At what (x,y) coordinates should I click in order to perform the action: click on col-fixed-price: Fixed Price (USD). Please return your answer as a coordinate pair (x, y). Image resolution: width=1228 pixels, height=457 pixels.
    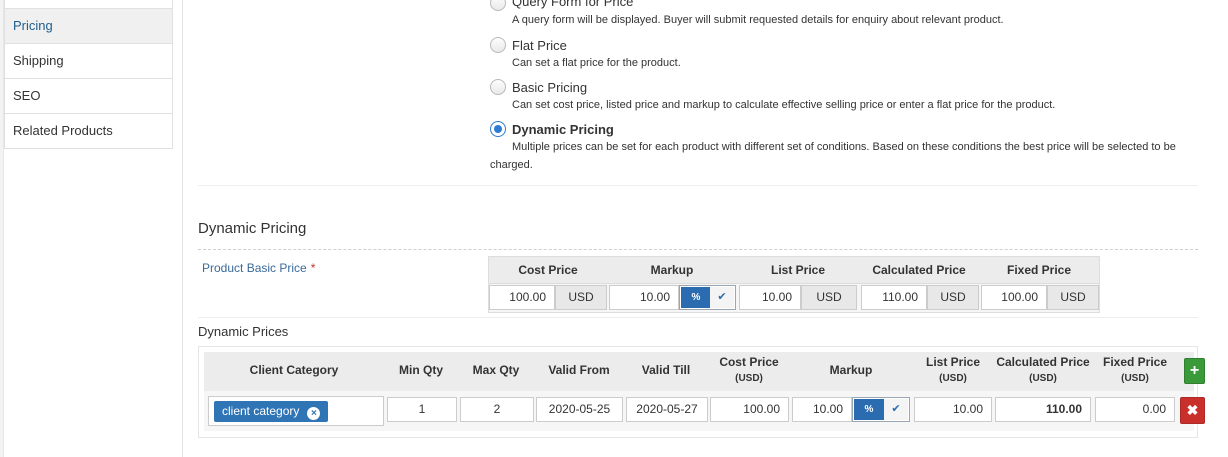
    Looking at the image, I should click on (1135, 369).